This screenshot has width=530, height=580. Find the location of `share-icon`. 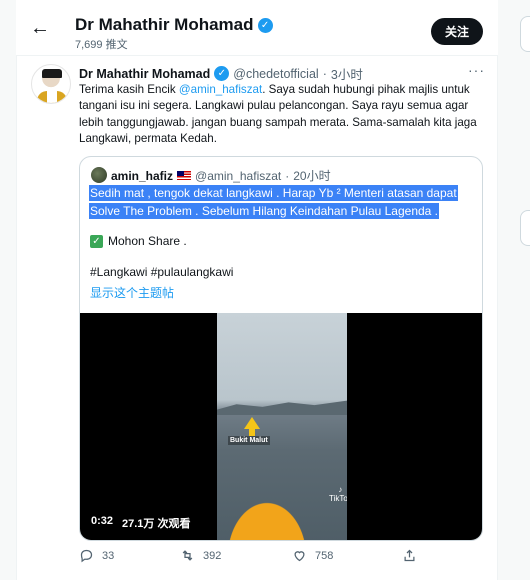

share-icon is located at coordinates (409, 555).